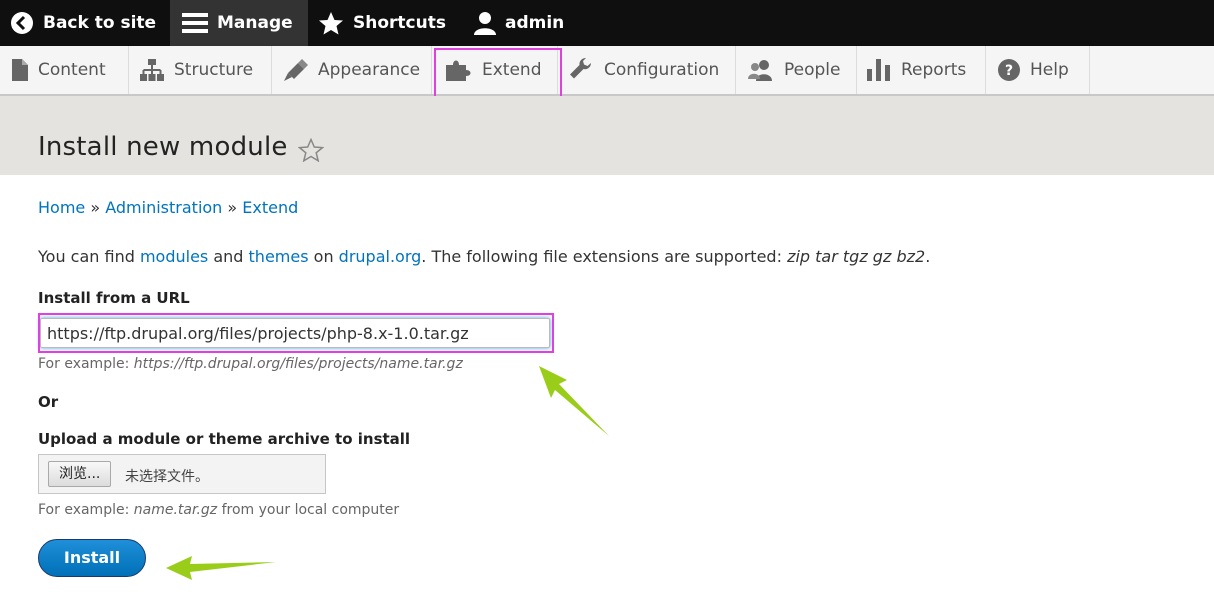 The width and height of the screenshot is (1214, 592). What do you see at coordinates (228, 256) in the screenshot?
I see `intro-and: and` at bounding box center [228, 256].